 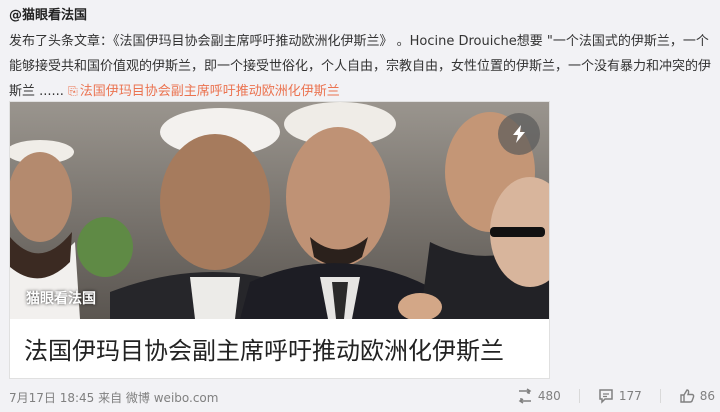 What do you see at coordinates (362, 397) in the screenshot?
I see `post-footer: 7月17日 18:45 来自 微博 weibo.com 480 177 86` at bounding box center [362, 397].